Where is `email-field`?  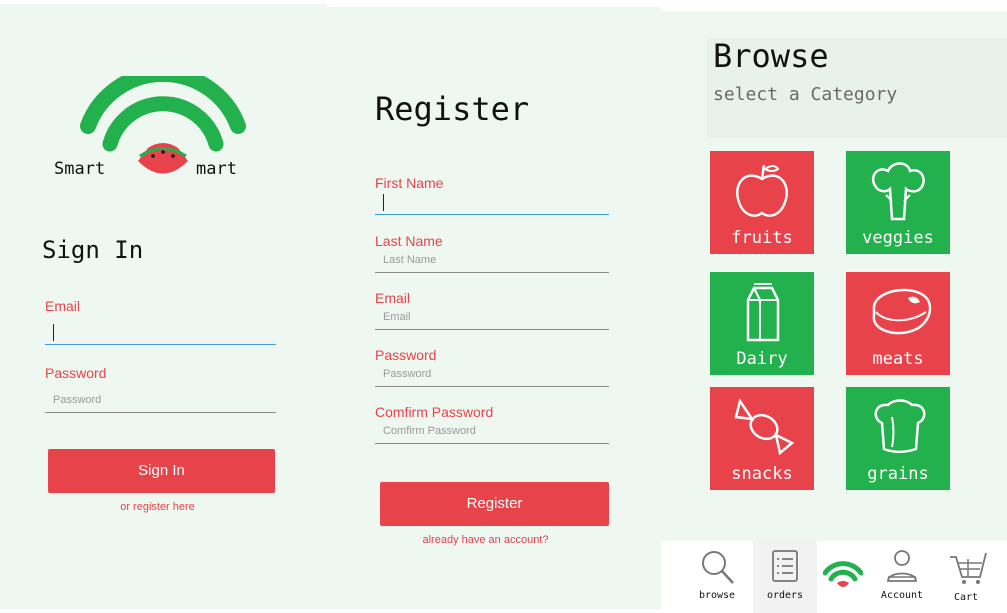
email-field is located at coordinates (160, 333).